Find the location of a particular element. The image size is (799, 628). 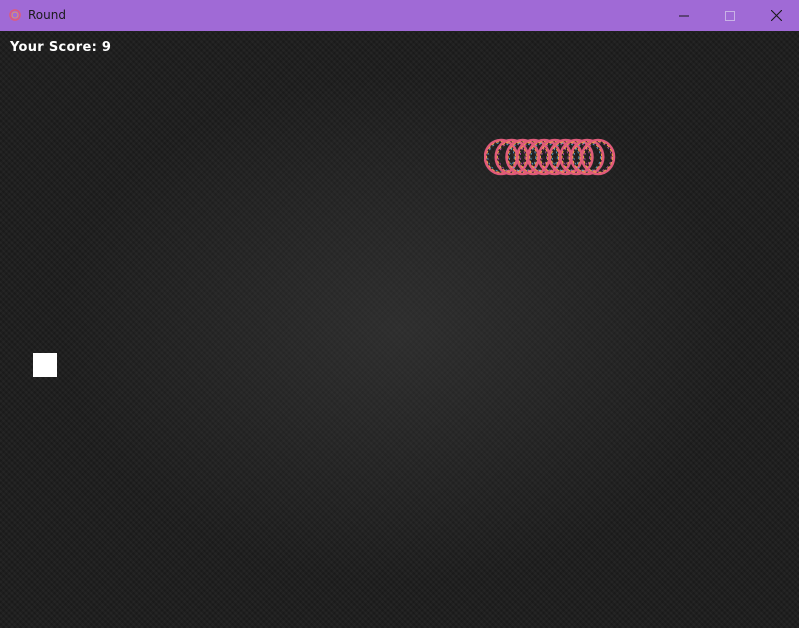

maximize-button is located at coordinates (730, 15).